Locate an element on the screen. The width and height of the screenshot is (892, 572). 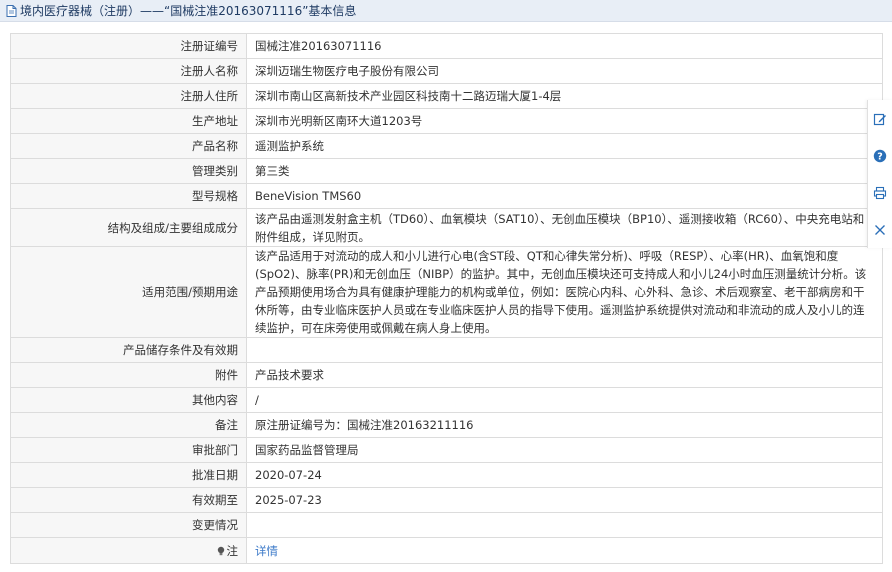
row-value-attachment: 产品技术要求 is located at coordinates (564, 375).